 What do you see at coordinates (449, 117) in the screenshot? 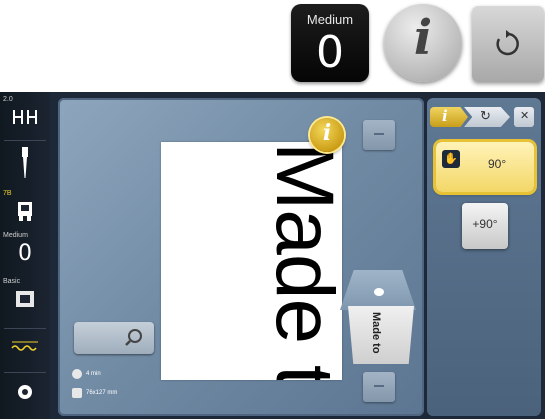
I see `tab-info: i` at bounding box center [449, 117].